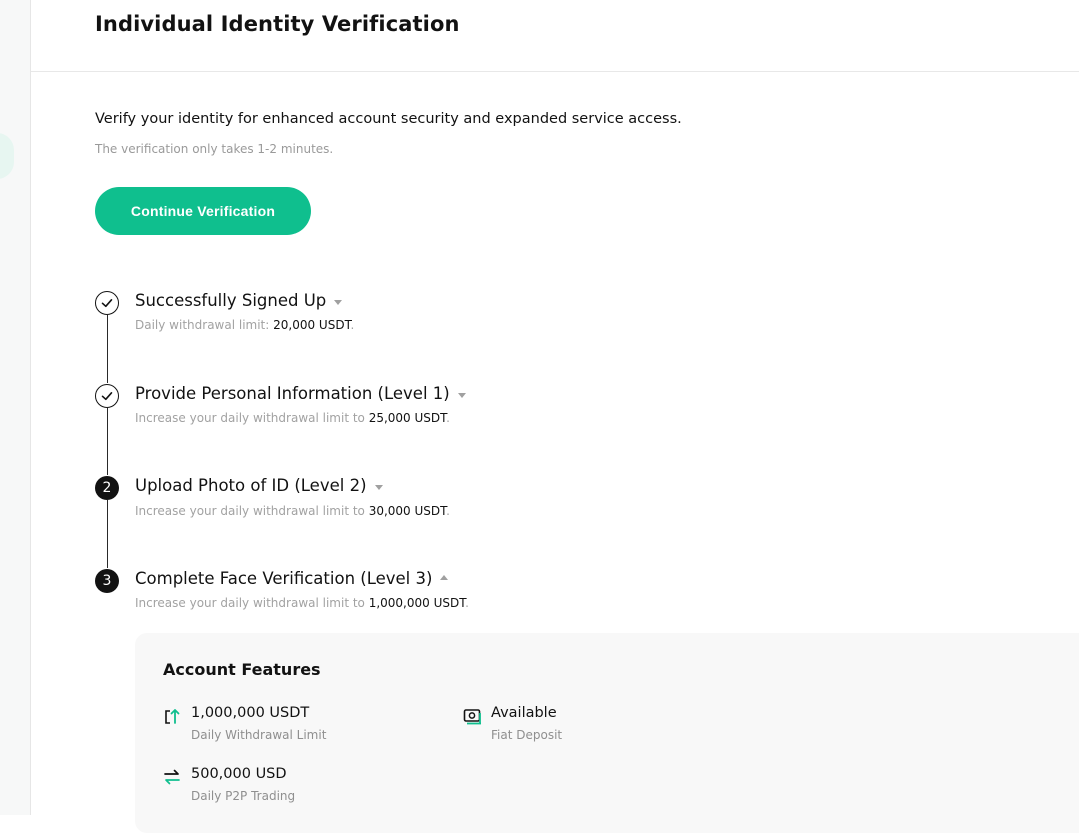 The image size is (1079, 833). Describe the element at coordinates (527, 735) in the screenshot. I see `feature-label: Fiat Deposit` at that location.